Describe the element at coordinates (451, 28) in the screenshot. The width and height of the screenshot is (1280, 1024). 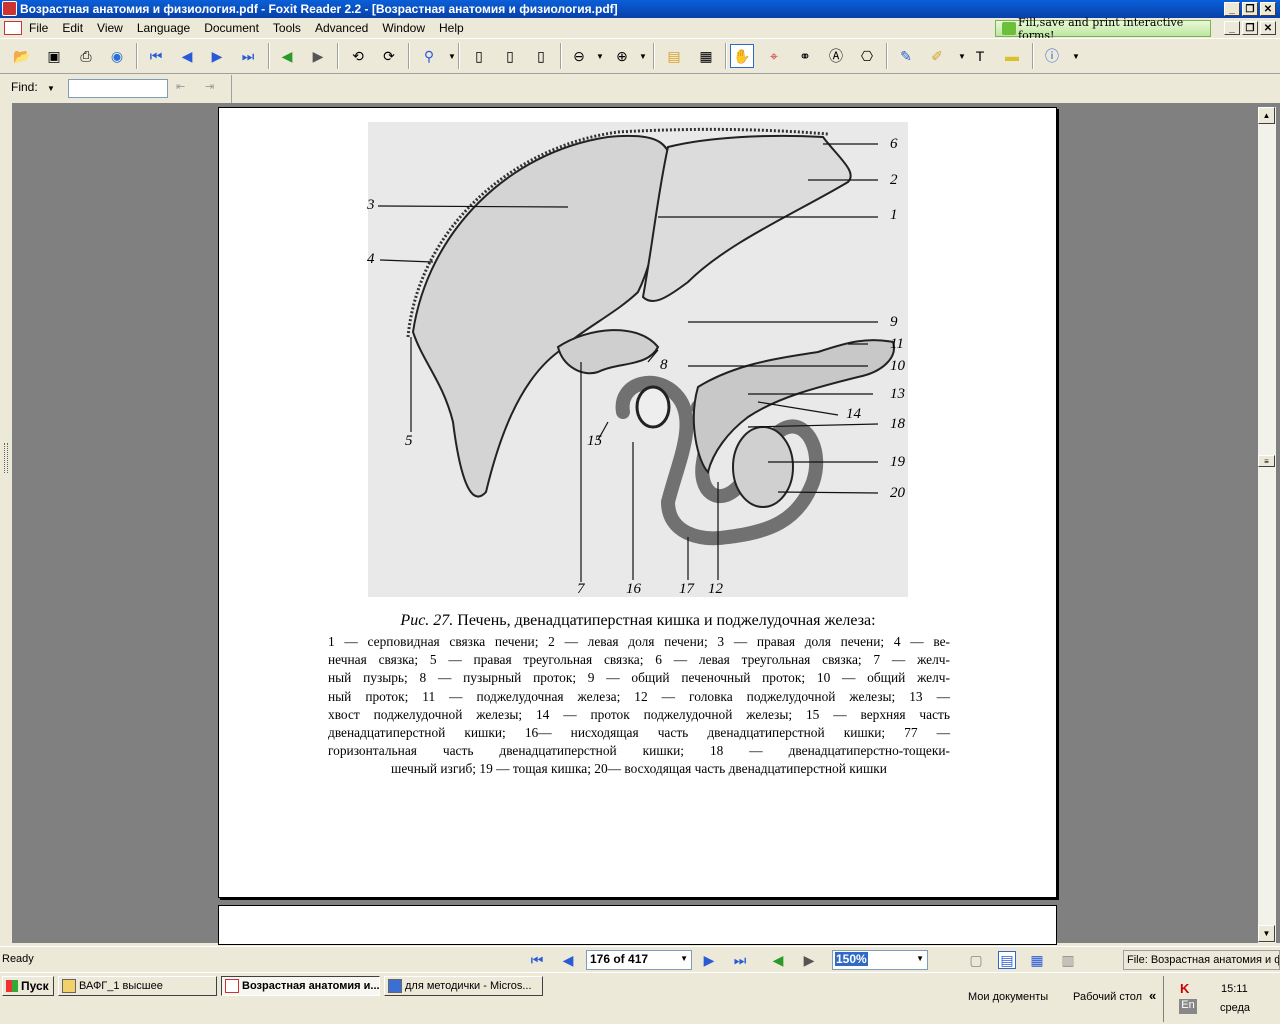
I see `menu-help: Help` at that location.